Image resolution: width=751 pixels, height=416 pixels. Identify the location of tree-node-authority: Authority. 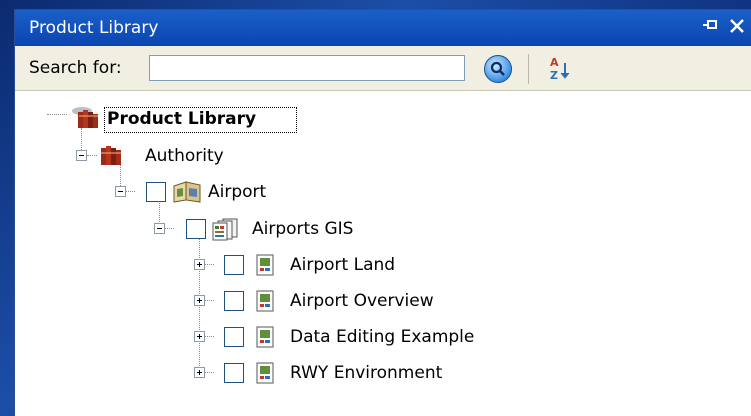
(165, 156).